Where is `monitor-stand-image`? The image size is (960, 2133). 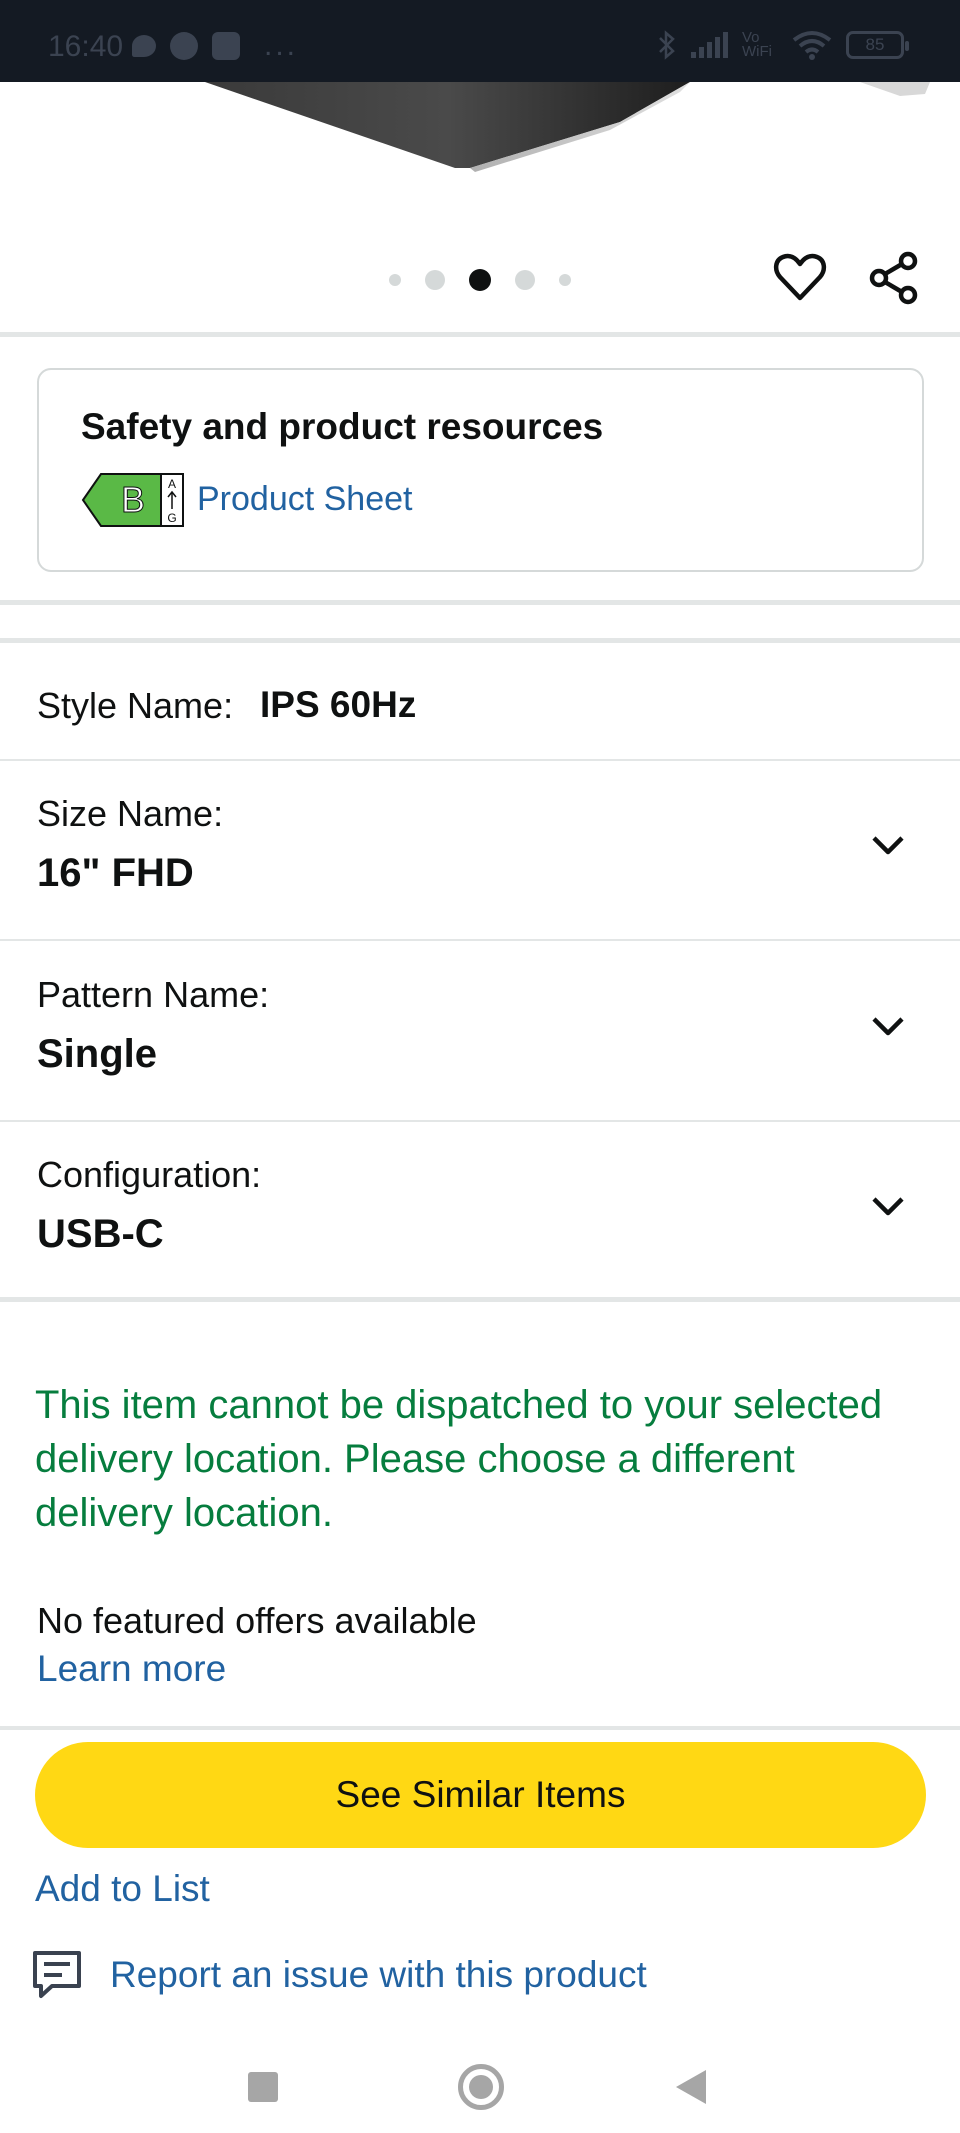
monitor-stand-image is located at coordinates (567, 127).